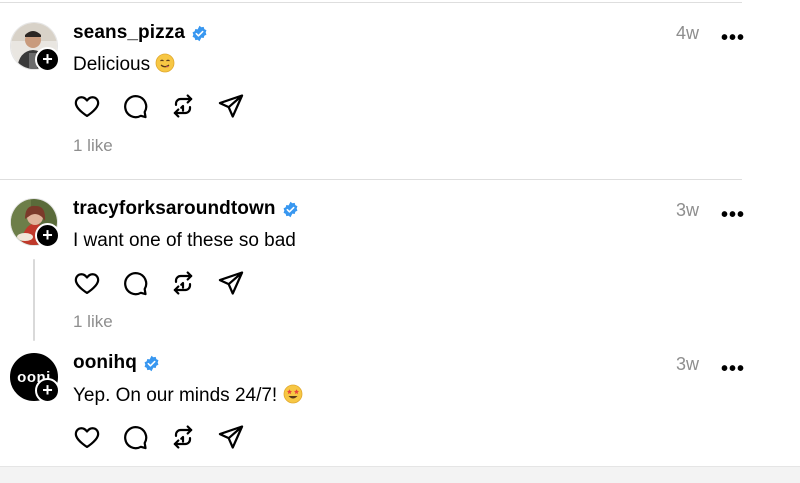 The image size is (800, 483). I want to click on username-text: seans_pizza, so click(129, 33).